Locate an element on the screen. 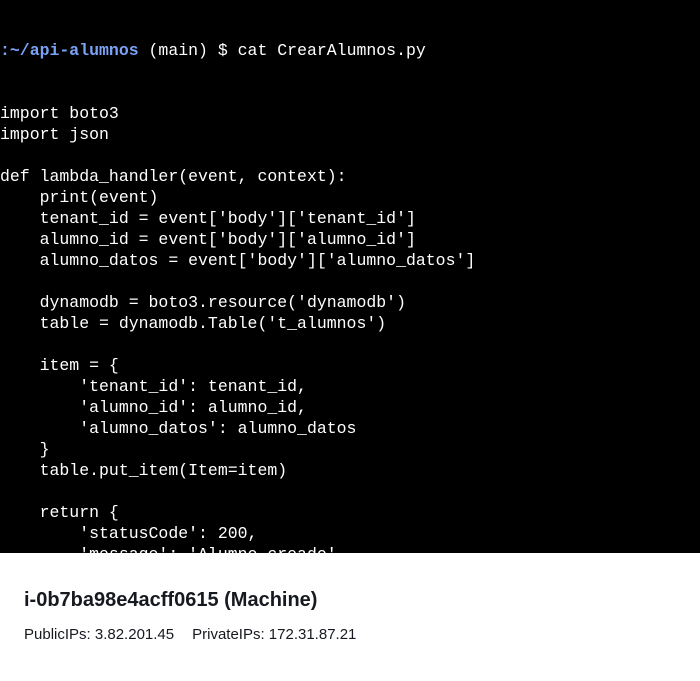  code-line: 'message': 'Alumno creado', is located at coordinates (237, 548).